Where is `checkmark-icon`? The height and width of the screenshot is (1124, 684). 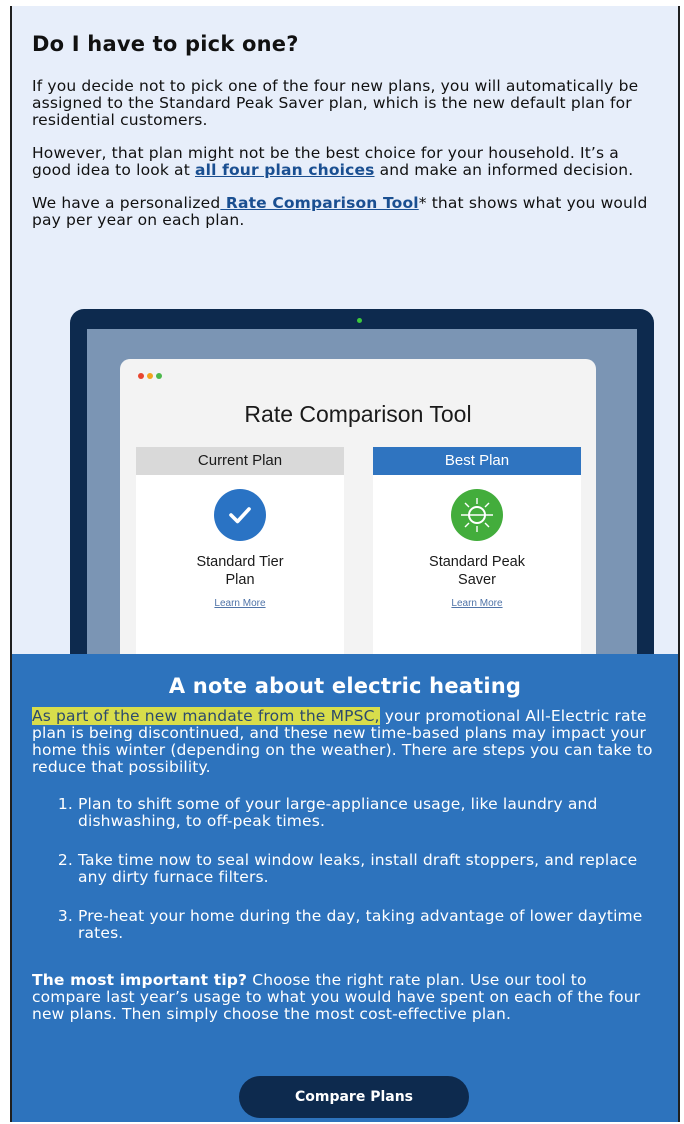
checkmark-icon is located at coordinates (240, 515).